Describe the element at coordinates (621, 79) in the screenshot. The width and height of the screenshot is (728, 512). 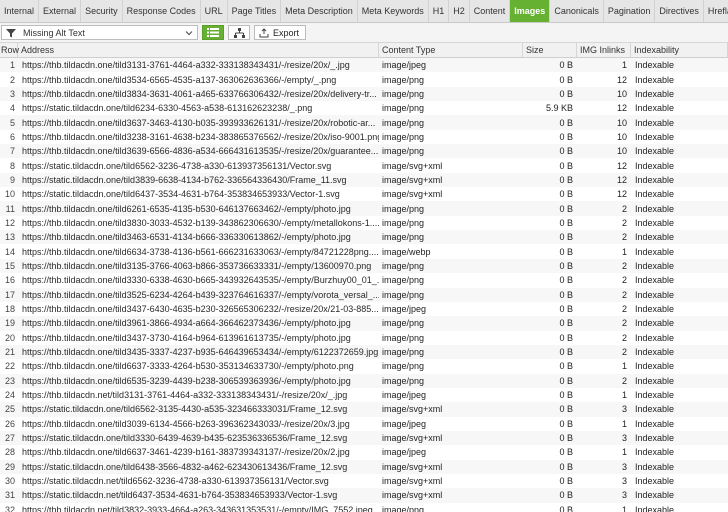
I see `img-inlinks-cell: 12` at that location.